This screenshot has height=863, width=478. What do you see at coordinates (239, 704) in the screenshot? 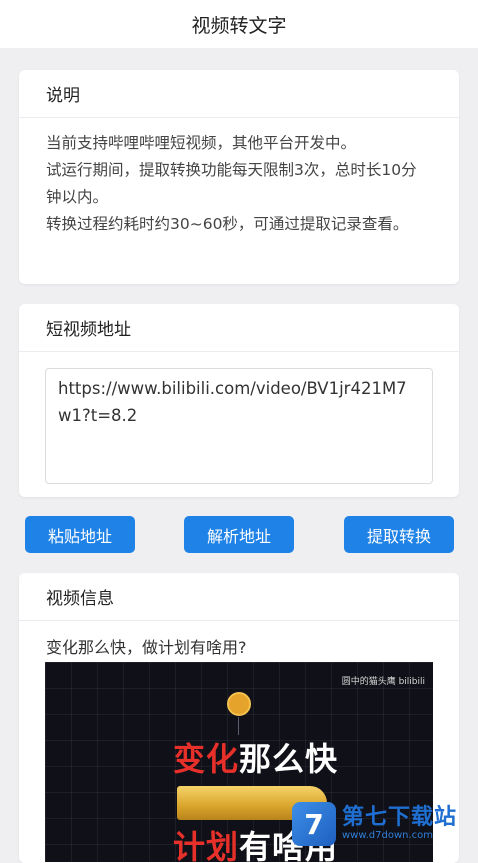
I see `owl-avatar-icon` at bounding box center [239, 704].